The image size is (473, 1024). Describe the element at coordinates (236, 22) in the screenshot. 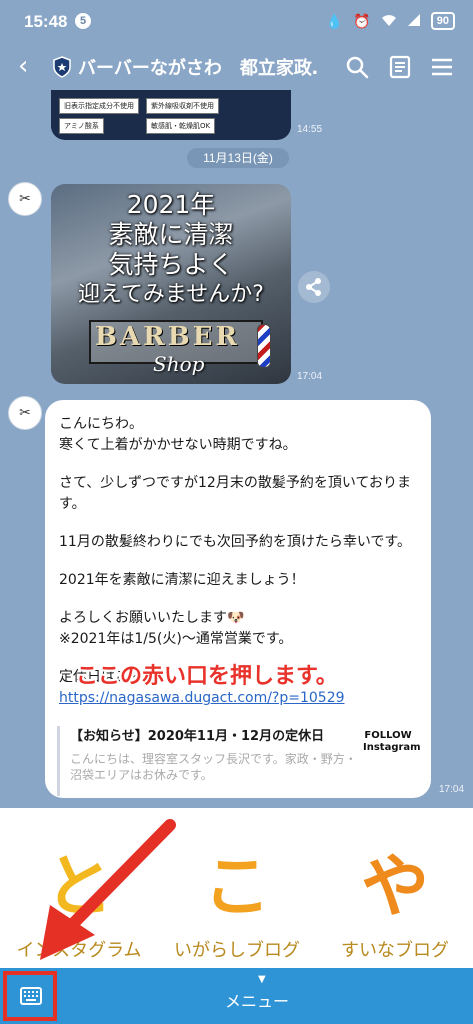

I see `status-bar: 15:48 5 💧 ⏰ 90` at that location.